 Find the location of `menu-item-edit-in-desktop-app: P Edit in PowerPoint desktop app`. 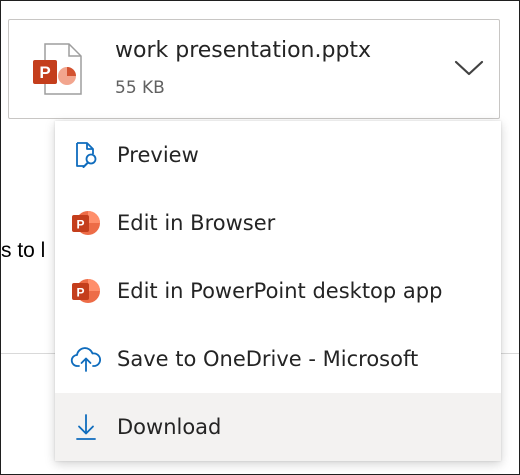

menu-item-edit-in-desktop-app: P Edit in PowerPoint desktop app is located at coordinates (278, 291).